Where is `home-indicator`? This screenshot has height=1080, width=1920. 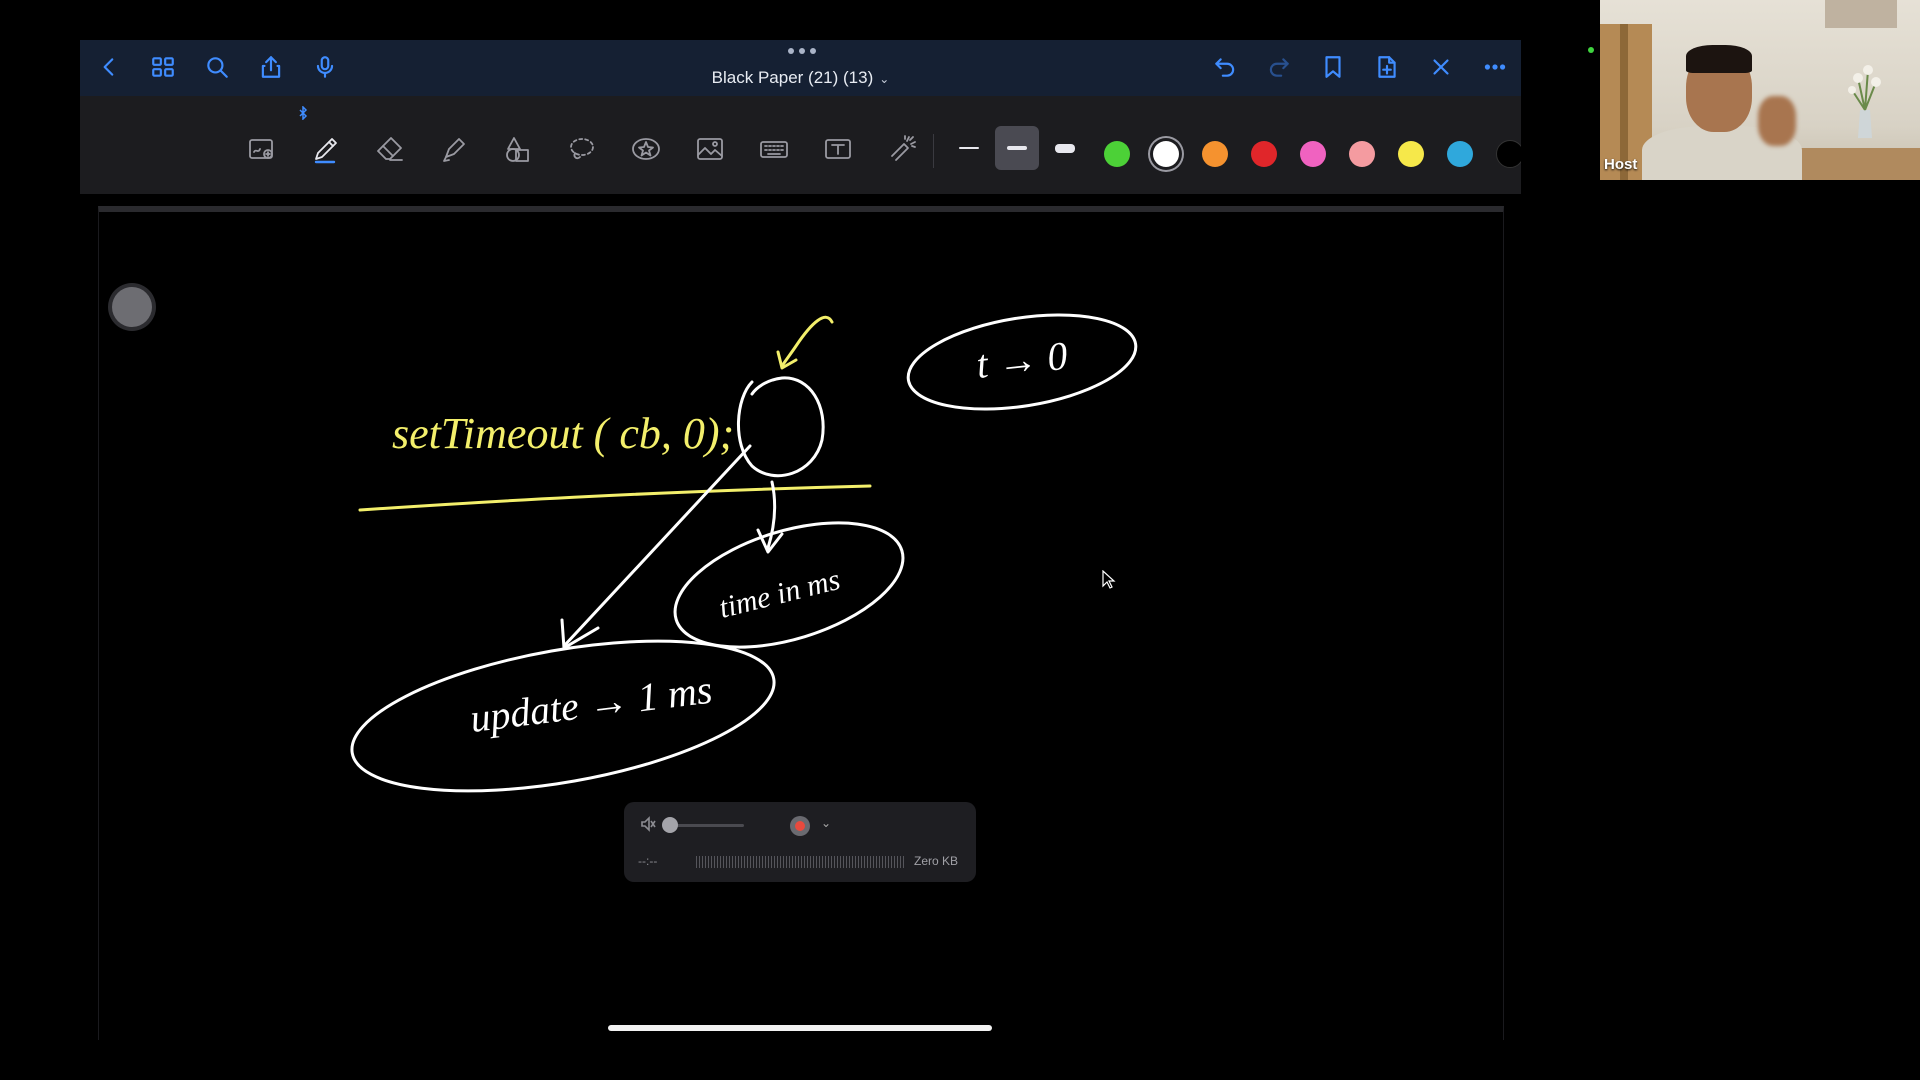 home-indicator is located at coordinates (800, 1028).